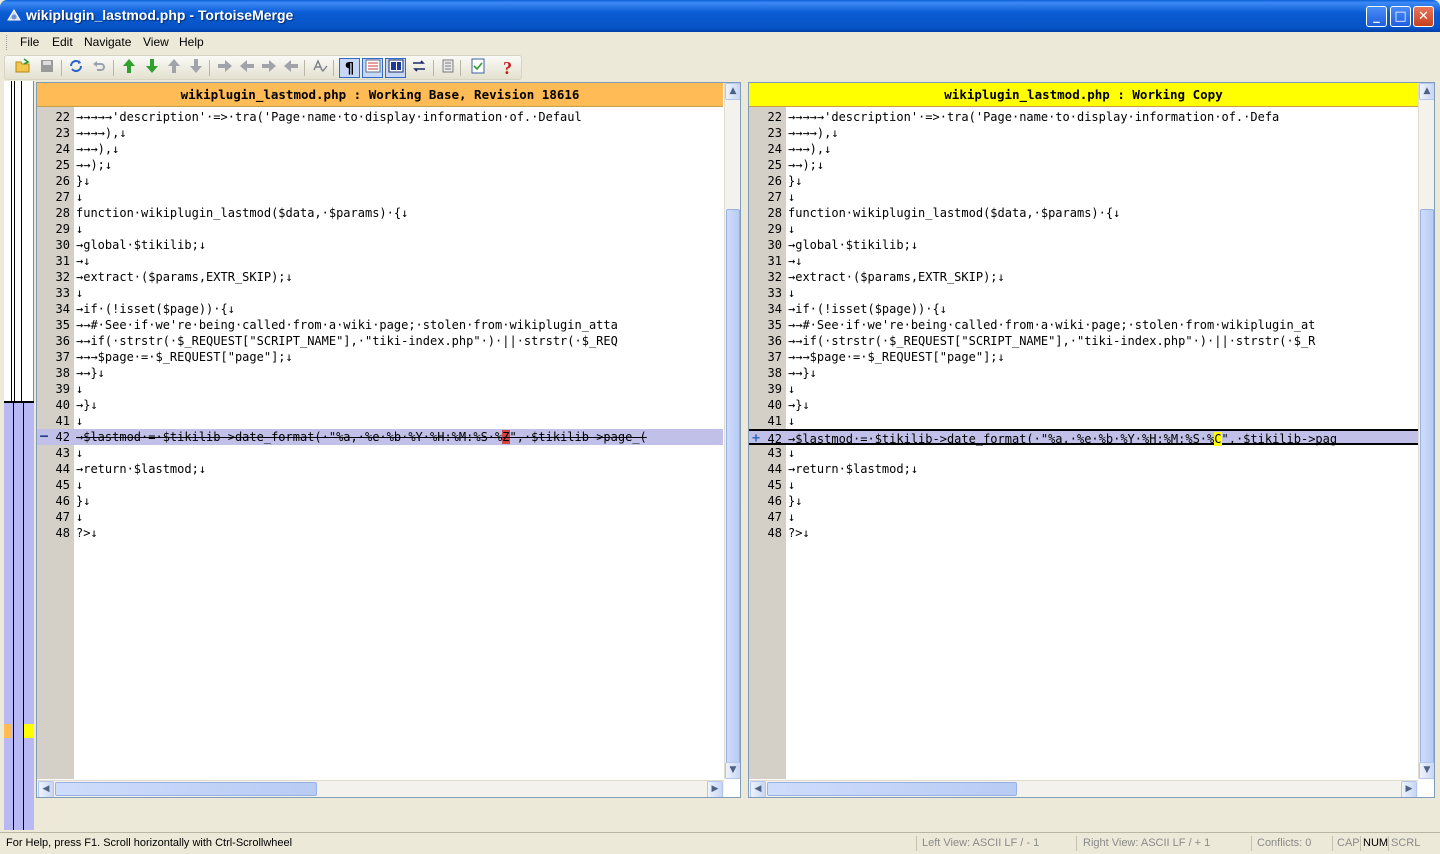  Describe the element at coordinates (14, 16) in the screenshot. I see `tortoisemerge-app-icon` at that location.